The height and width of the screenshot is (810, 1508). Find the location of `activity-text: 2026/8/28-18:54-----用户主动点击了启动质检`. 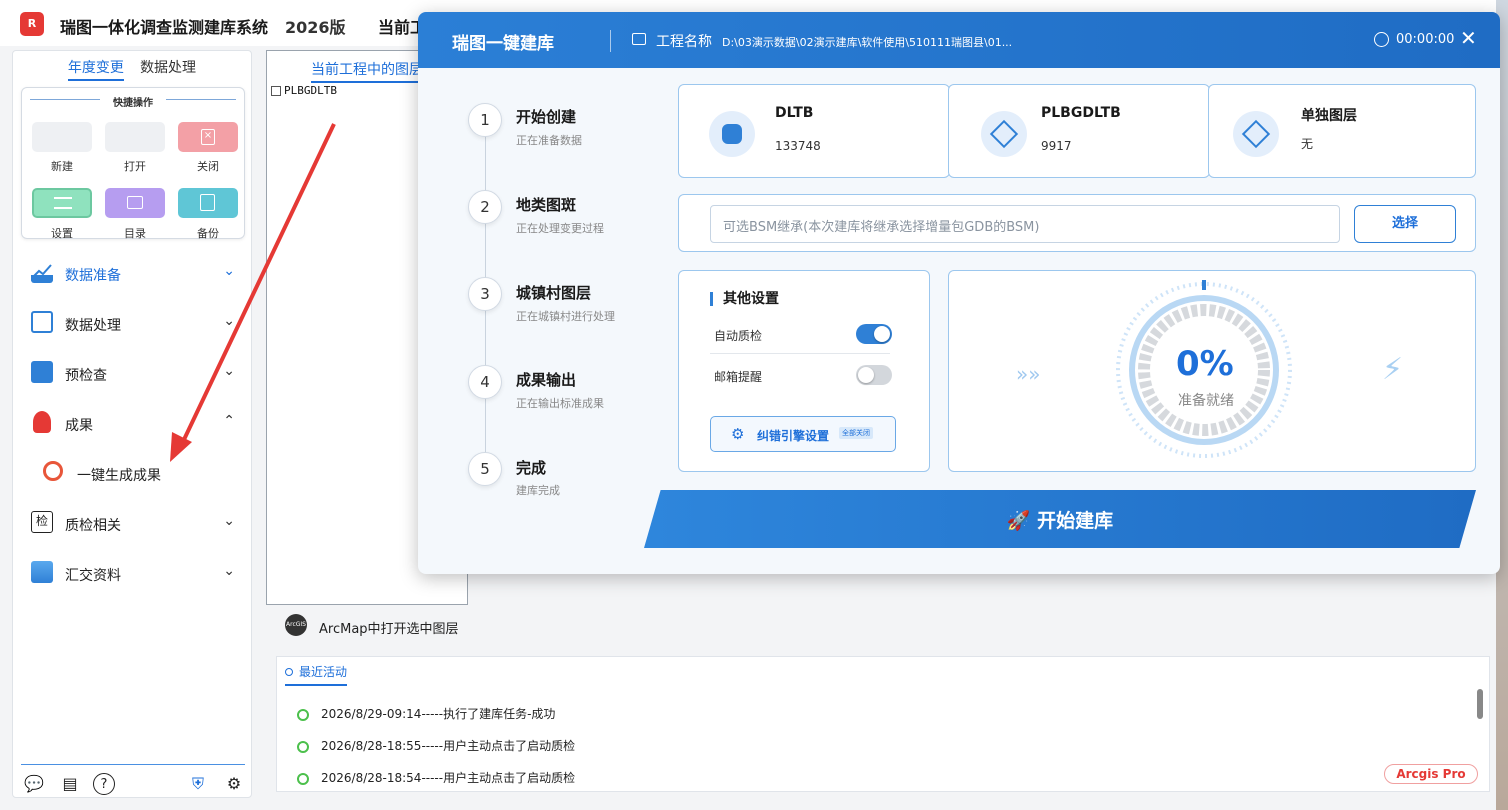

activity-text: 2026/8/28-18:54-----用户主动点击了启动质检 is located at coordinates (448, 778).